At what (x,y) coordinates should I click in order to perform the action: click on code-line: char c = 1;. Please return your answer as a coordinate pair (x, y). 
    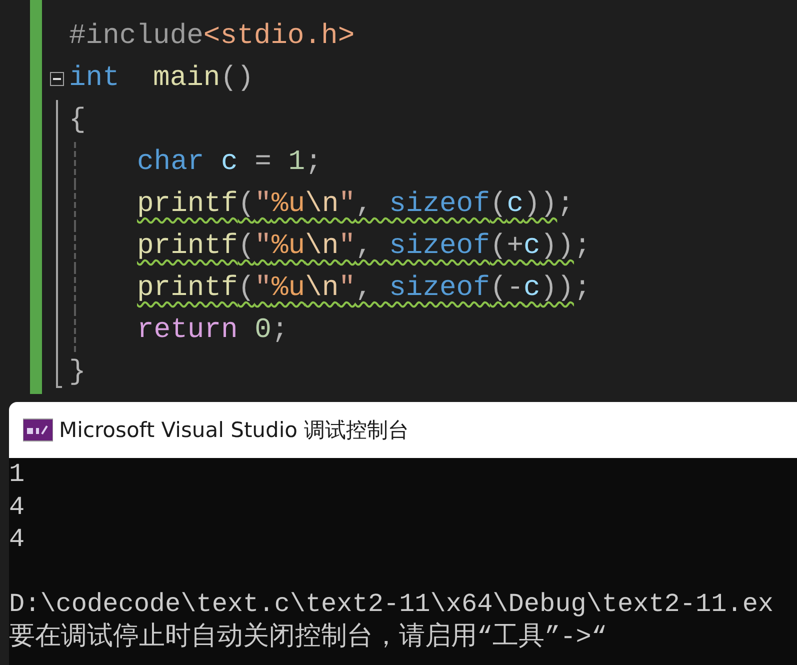
    Looking at the image, I should click on (229, 163).